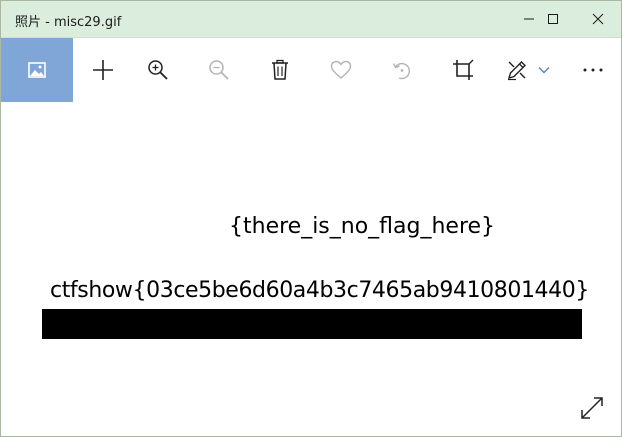  I want to click on toolbar, so click(311, 70).